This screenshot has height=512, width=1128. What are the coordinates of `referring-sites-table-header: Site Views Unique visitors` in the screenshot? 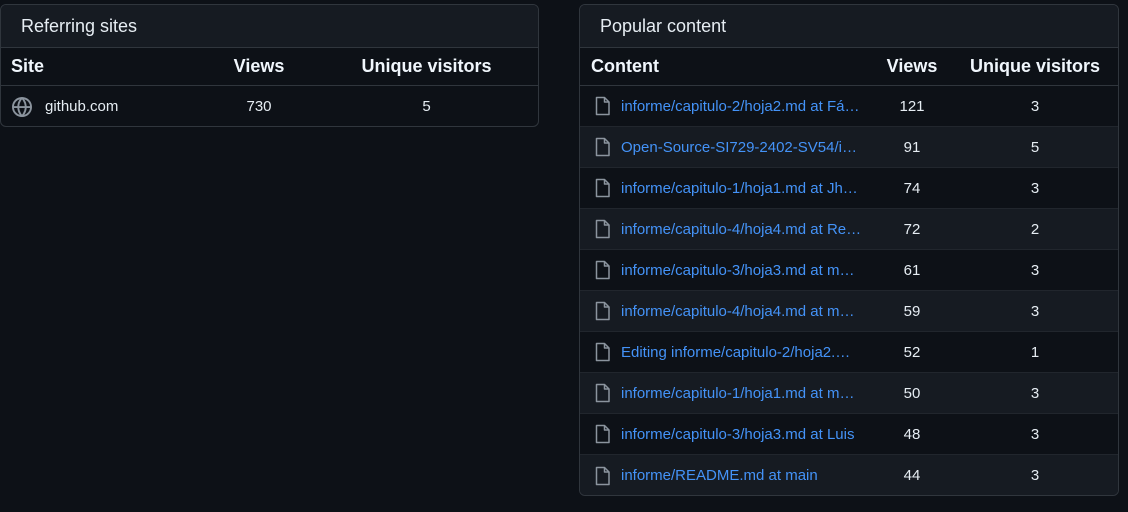 It's located at (269, 67).